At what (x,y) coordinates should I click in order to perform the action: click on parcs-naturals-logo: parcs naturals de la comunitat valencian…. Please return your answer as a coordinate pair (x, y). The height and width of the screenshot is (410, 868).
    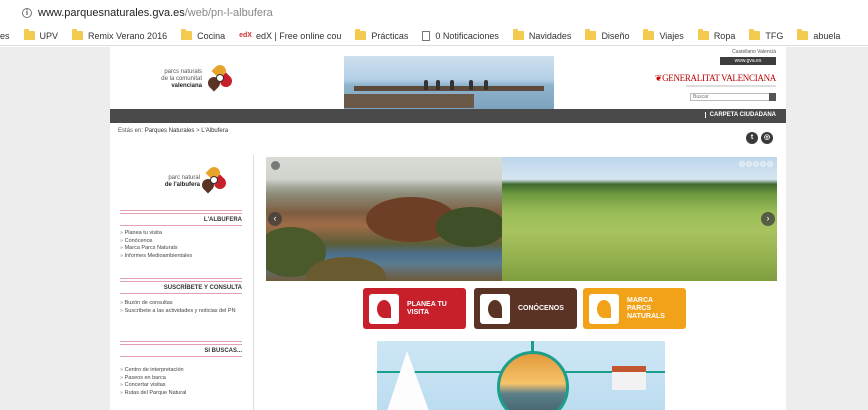
    Looking at the image, I should click on (195, 78).